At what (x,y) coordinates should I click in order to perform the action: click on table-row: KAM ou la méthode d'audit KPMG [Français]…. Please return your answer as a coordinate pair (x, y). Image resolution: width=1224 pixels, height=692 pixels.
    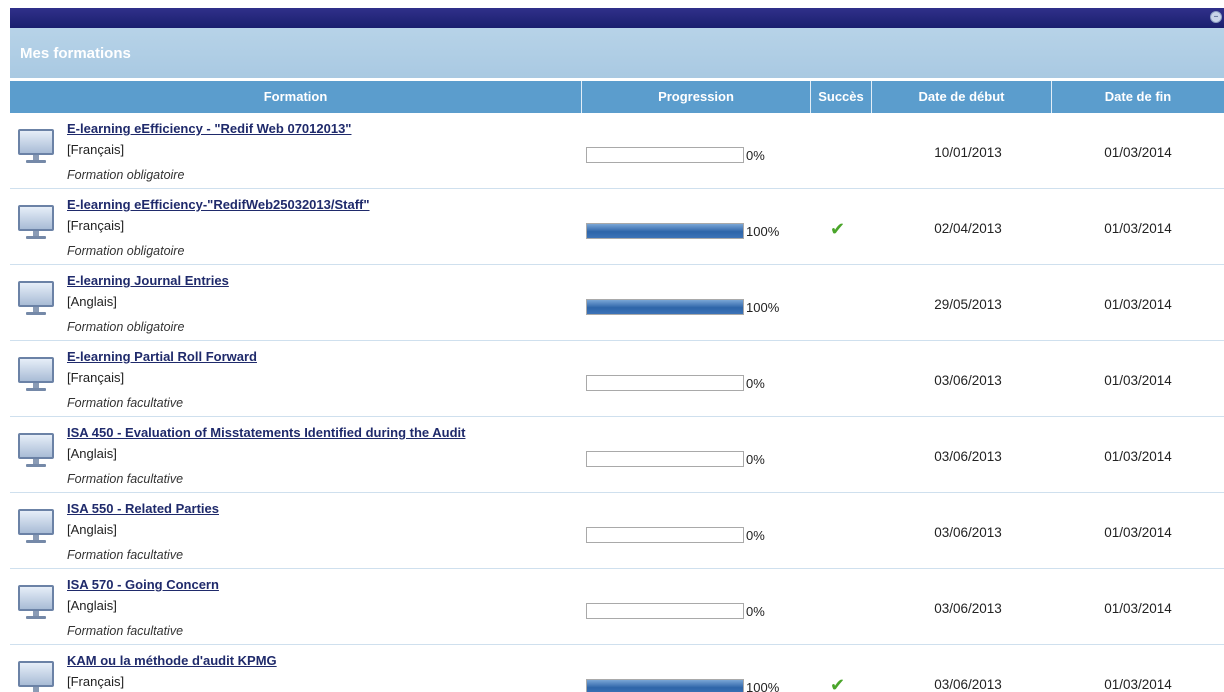
    Looking at the image, I should click on (617, 668).